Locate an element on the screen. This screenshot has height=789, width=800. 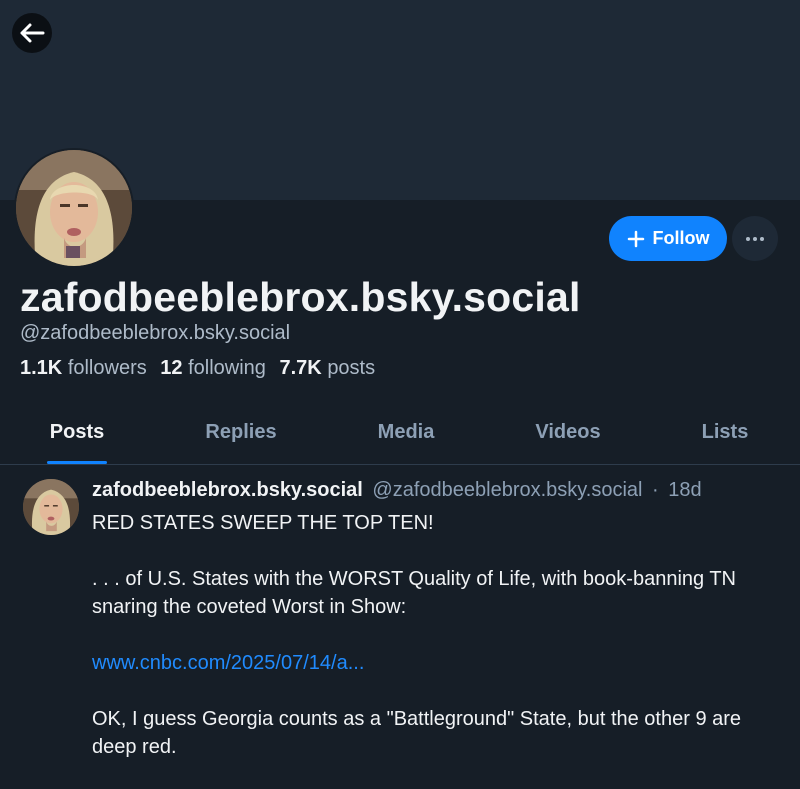
follow-label: Follow is located at coordinates (681, 238).